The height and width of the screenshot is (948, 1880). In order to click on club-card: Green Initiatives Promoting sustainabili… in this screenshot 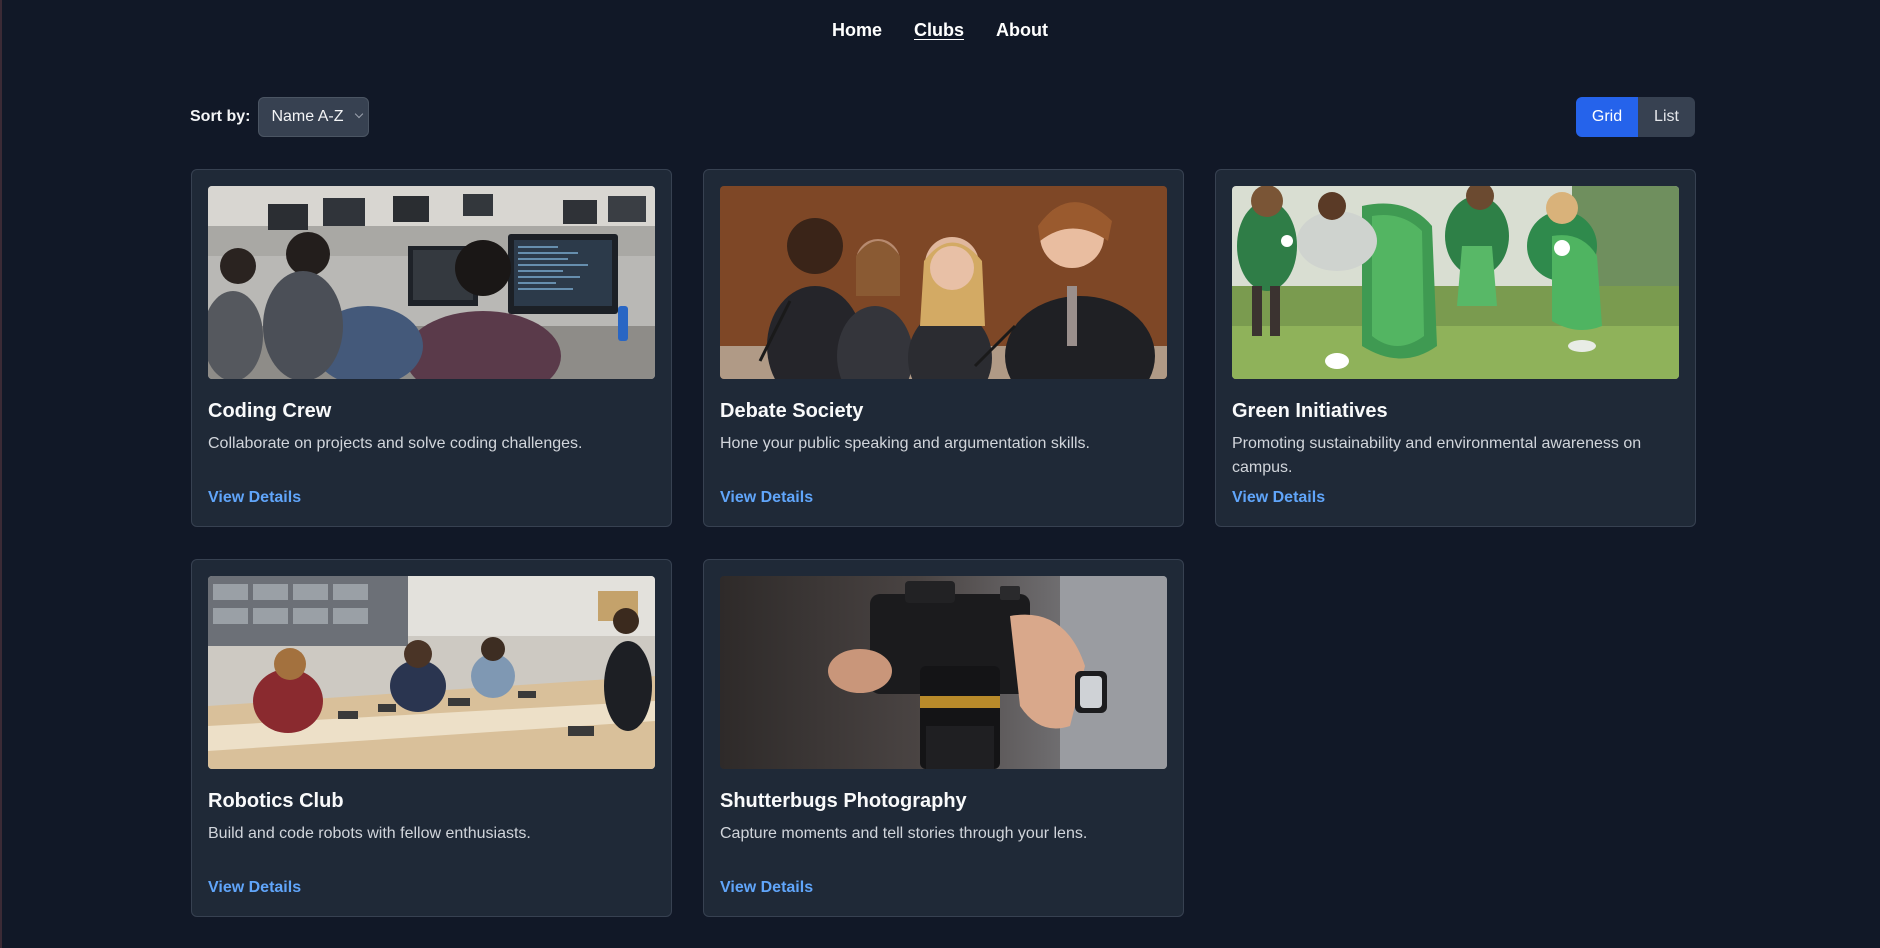, I will do `click(1455, 348)`.